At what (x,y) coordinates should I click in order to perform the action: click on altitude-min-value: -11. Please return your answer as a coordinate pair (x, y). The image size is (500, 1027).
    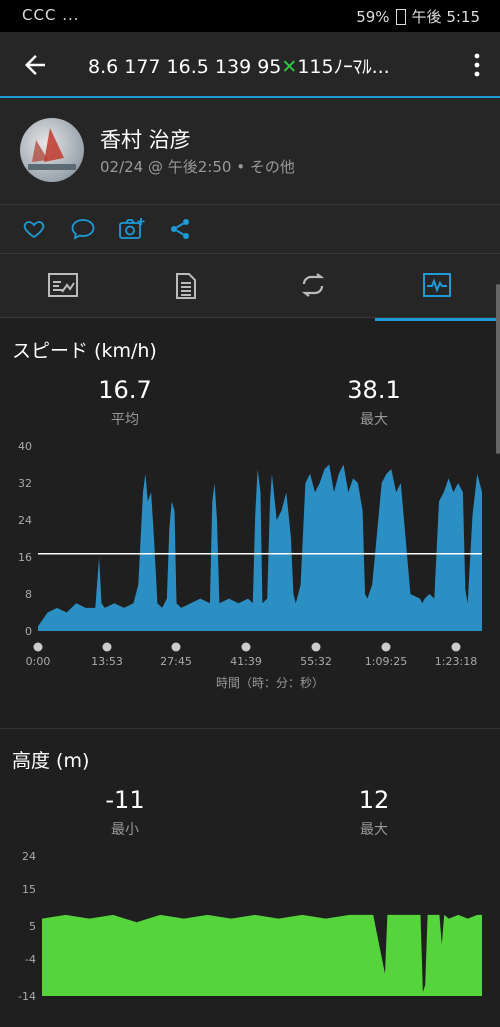
    Looking at the image, I should click on (125, 800).